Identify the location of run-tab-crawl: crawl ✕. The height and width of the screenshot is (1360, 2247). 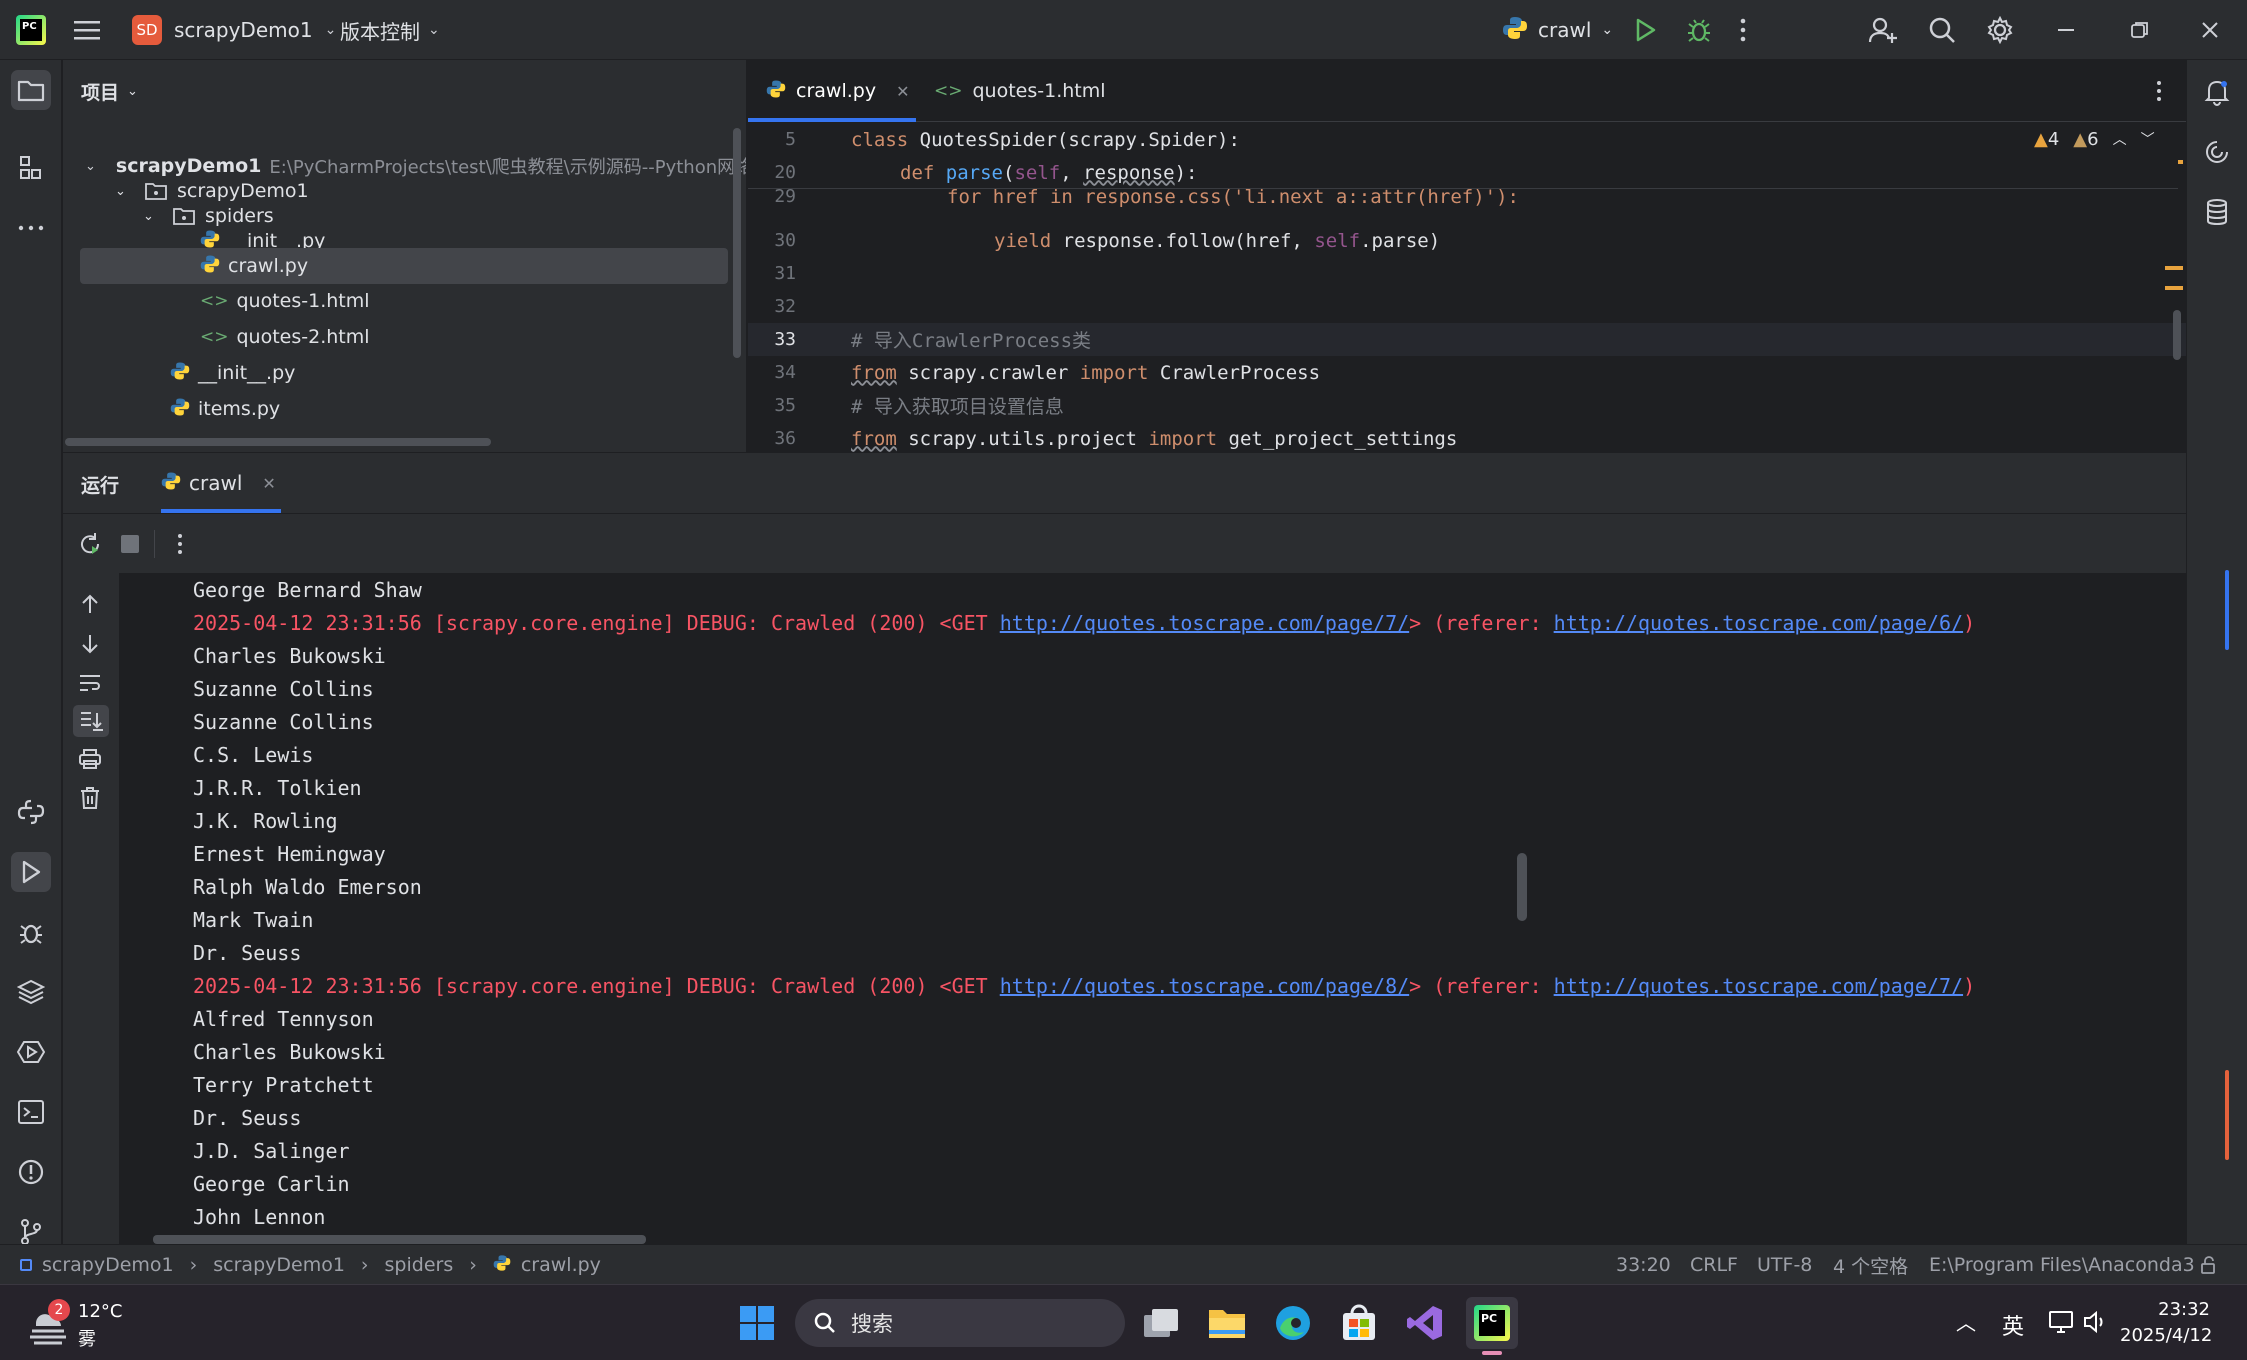
(221, 483).